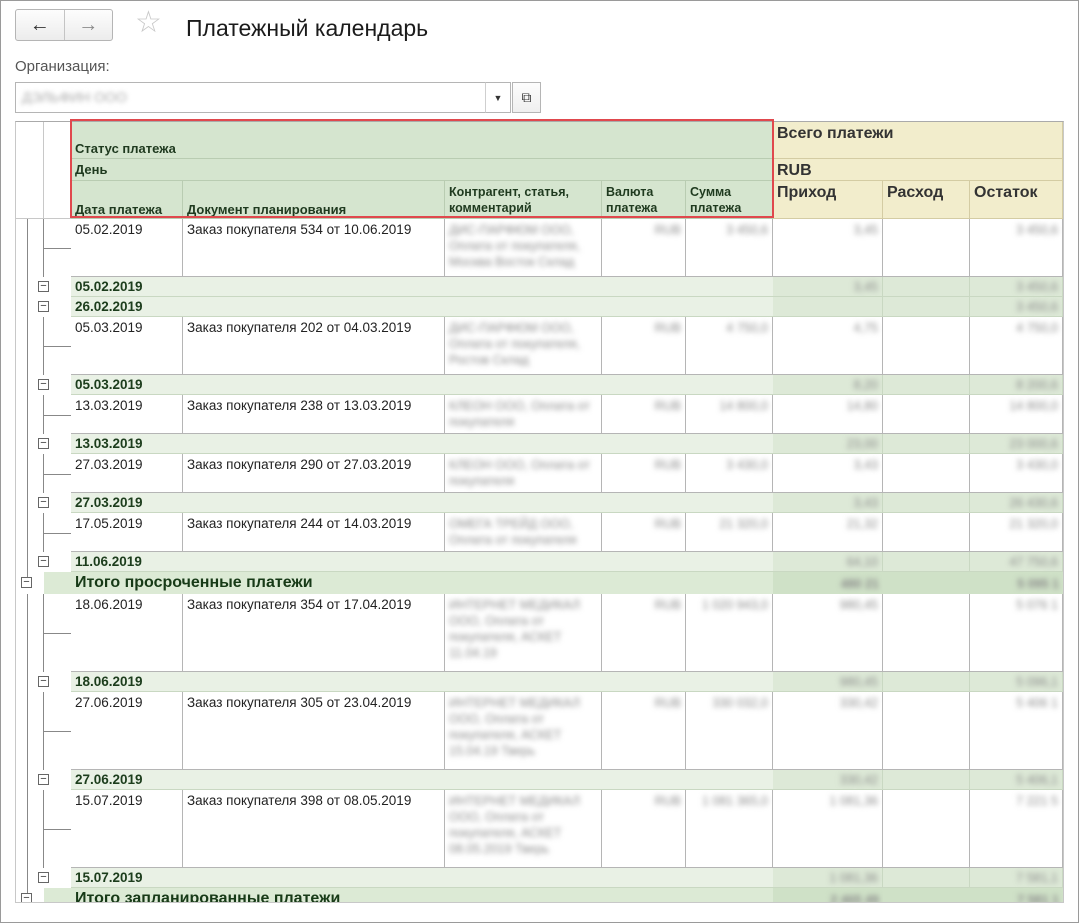 This screenshot has height=923, width=1079. Describe the element at coordinates (314, 473) in the screenshot. I see `row-document: Заказ покупателя 290 от 27.03.2019` at that location.